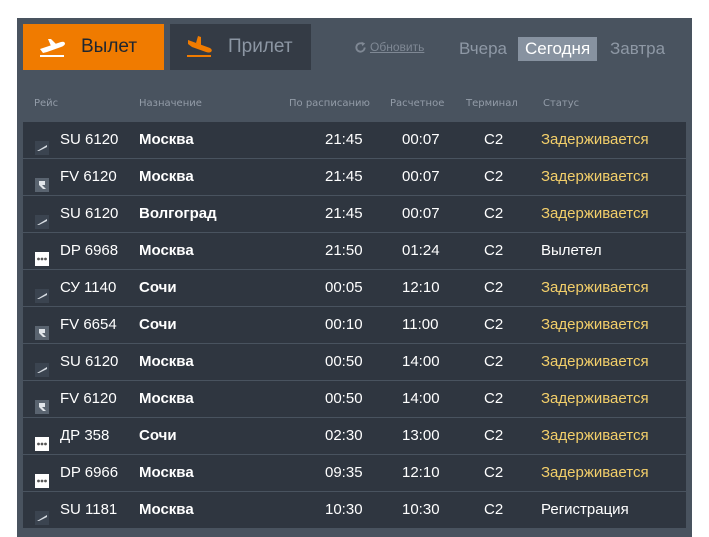 The height and width of the screenshot is (537, 709). Describe the element at coordinates (344, 435) in the screenshot. I see `scheduled-time: 02:30` at that location.